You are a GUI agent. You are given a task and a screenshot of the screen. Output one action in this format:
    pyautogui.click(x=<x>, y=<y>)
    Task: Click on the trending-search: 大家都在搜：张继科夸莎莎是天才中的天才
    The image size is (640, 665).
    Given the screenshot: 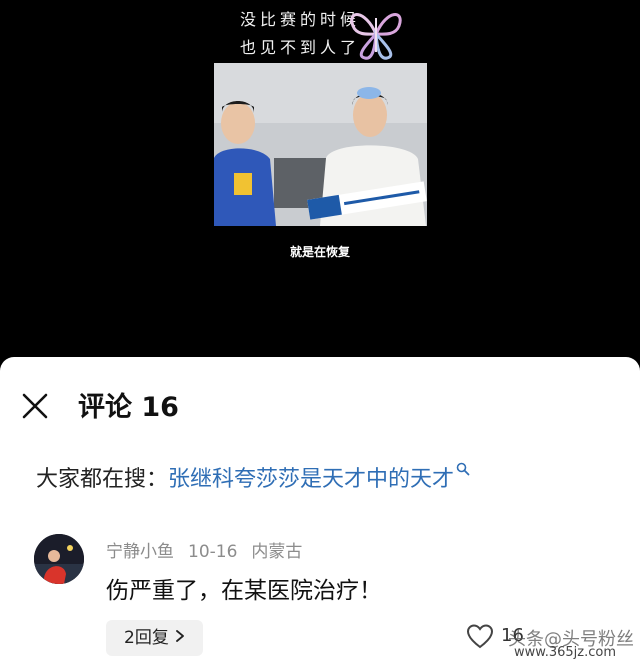 What is the action you would take?
    pyautogui.click(x=253, y=477)
    